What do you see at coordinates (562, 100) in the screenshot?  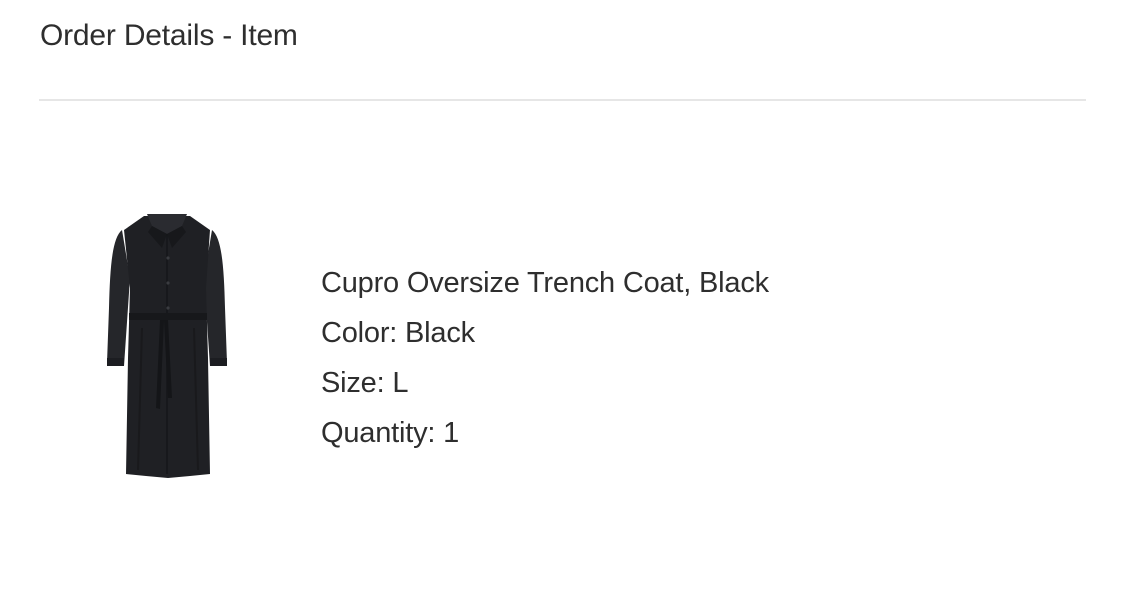 I see `header-divider` at bounding box center [562, 100].